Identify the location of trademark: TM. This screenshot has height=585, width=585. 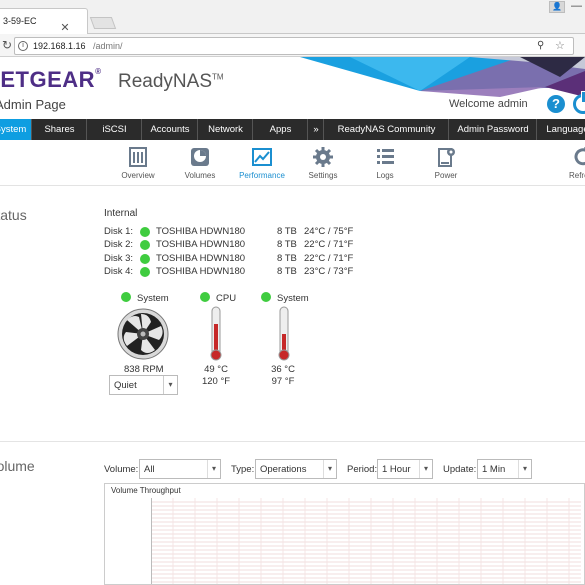
(218, 77).